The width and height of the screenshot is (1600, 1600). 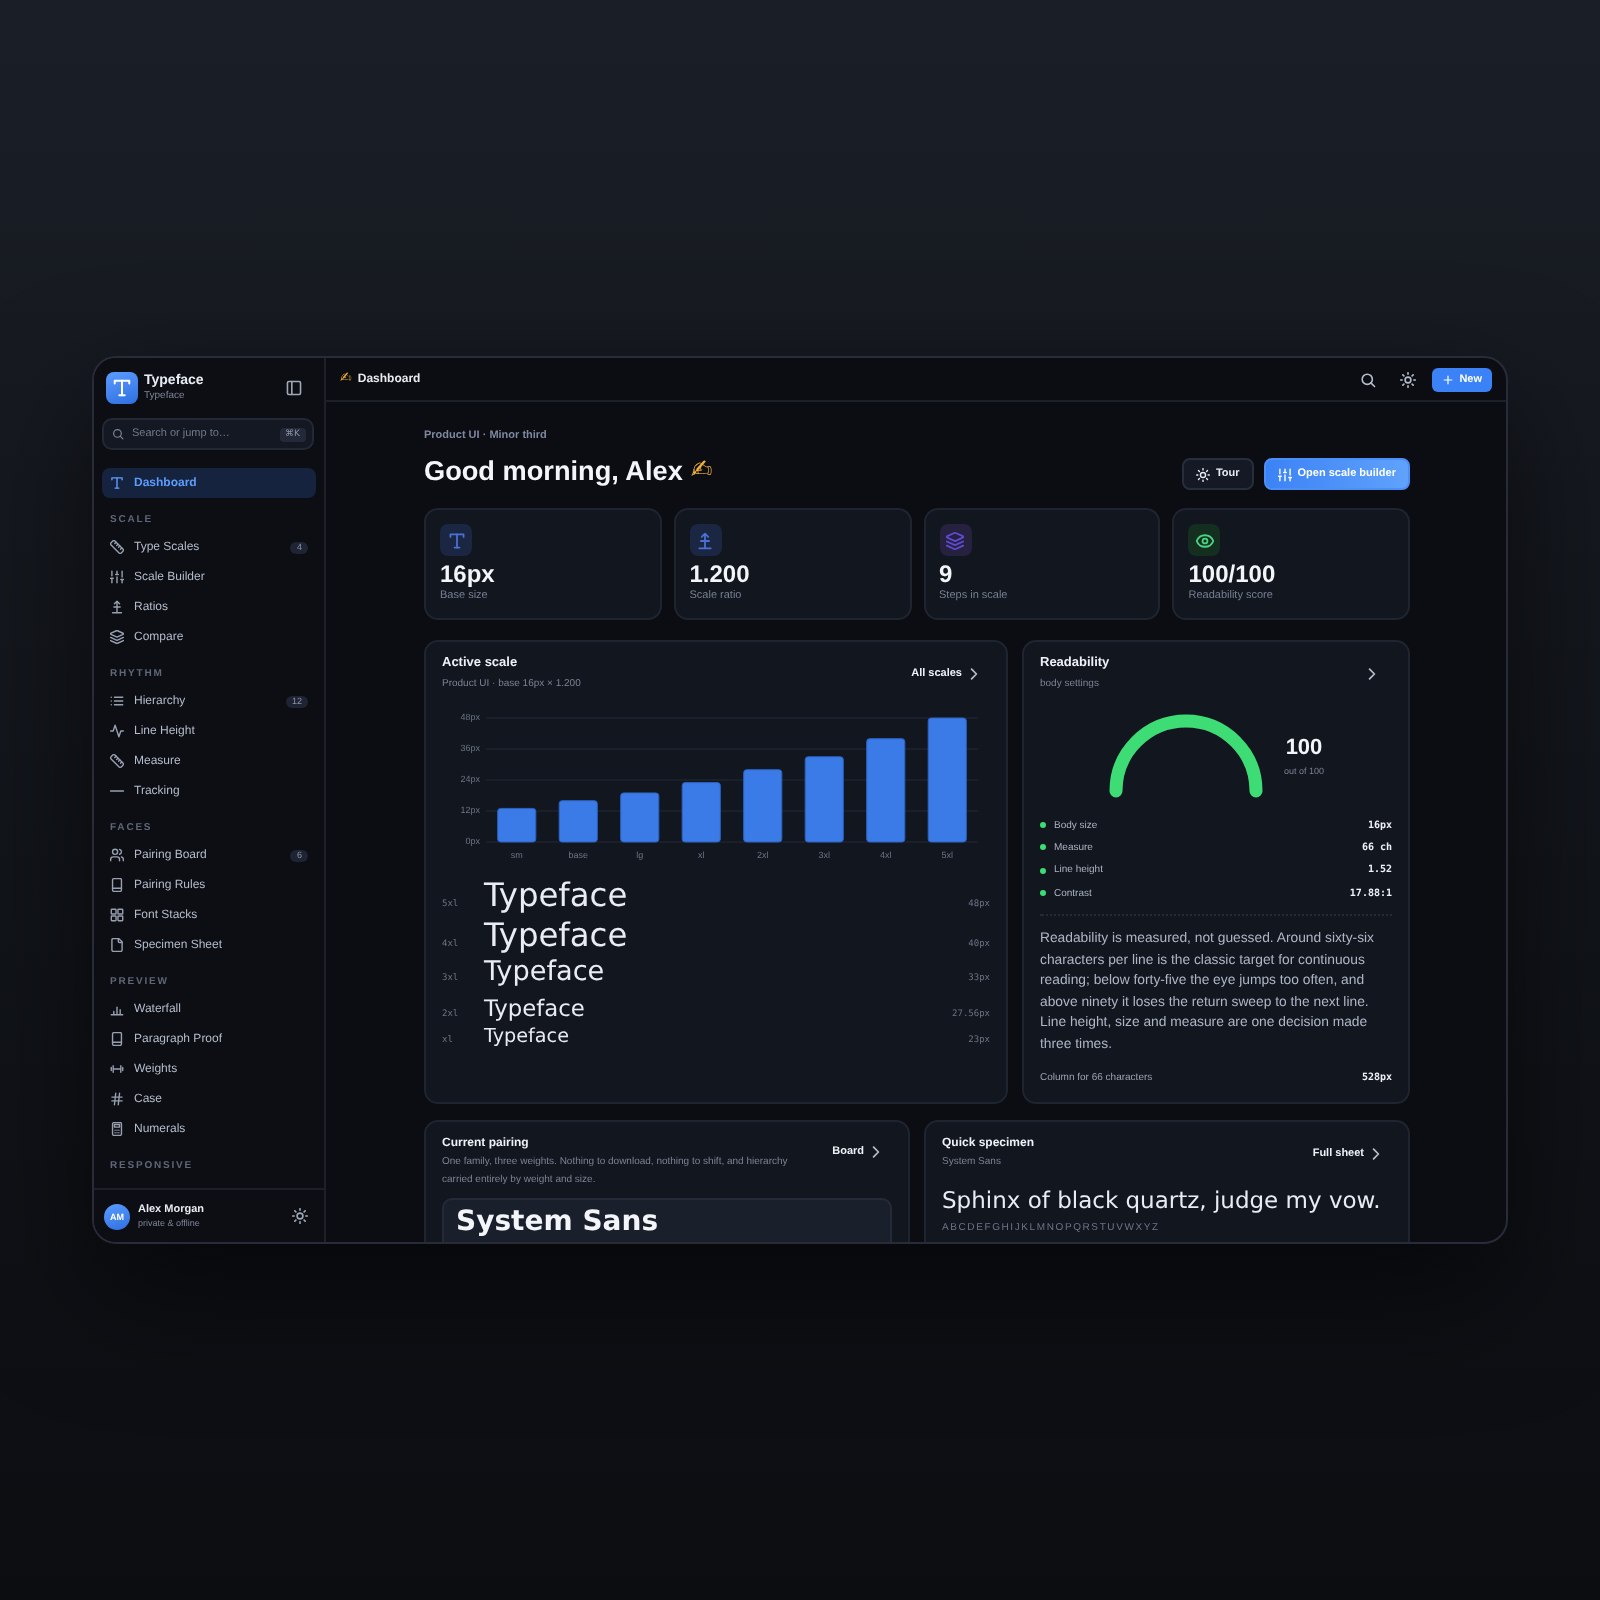 I want to click on type-icon, so click(x=117, y=483).